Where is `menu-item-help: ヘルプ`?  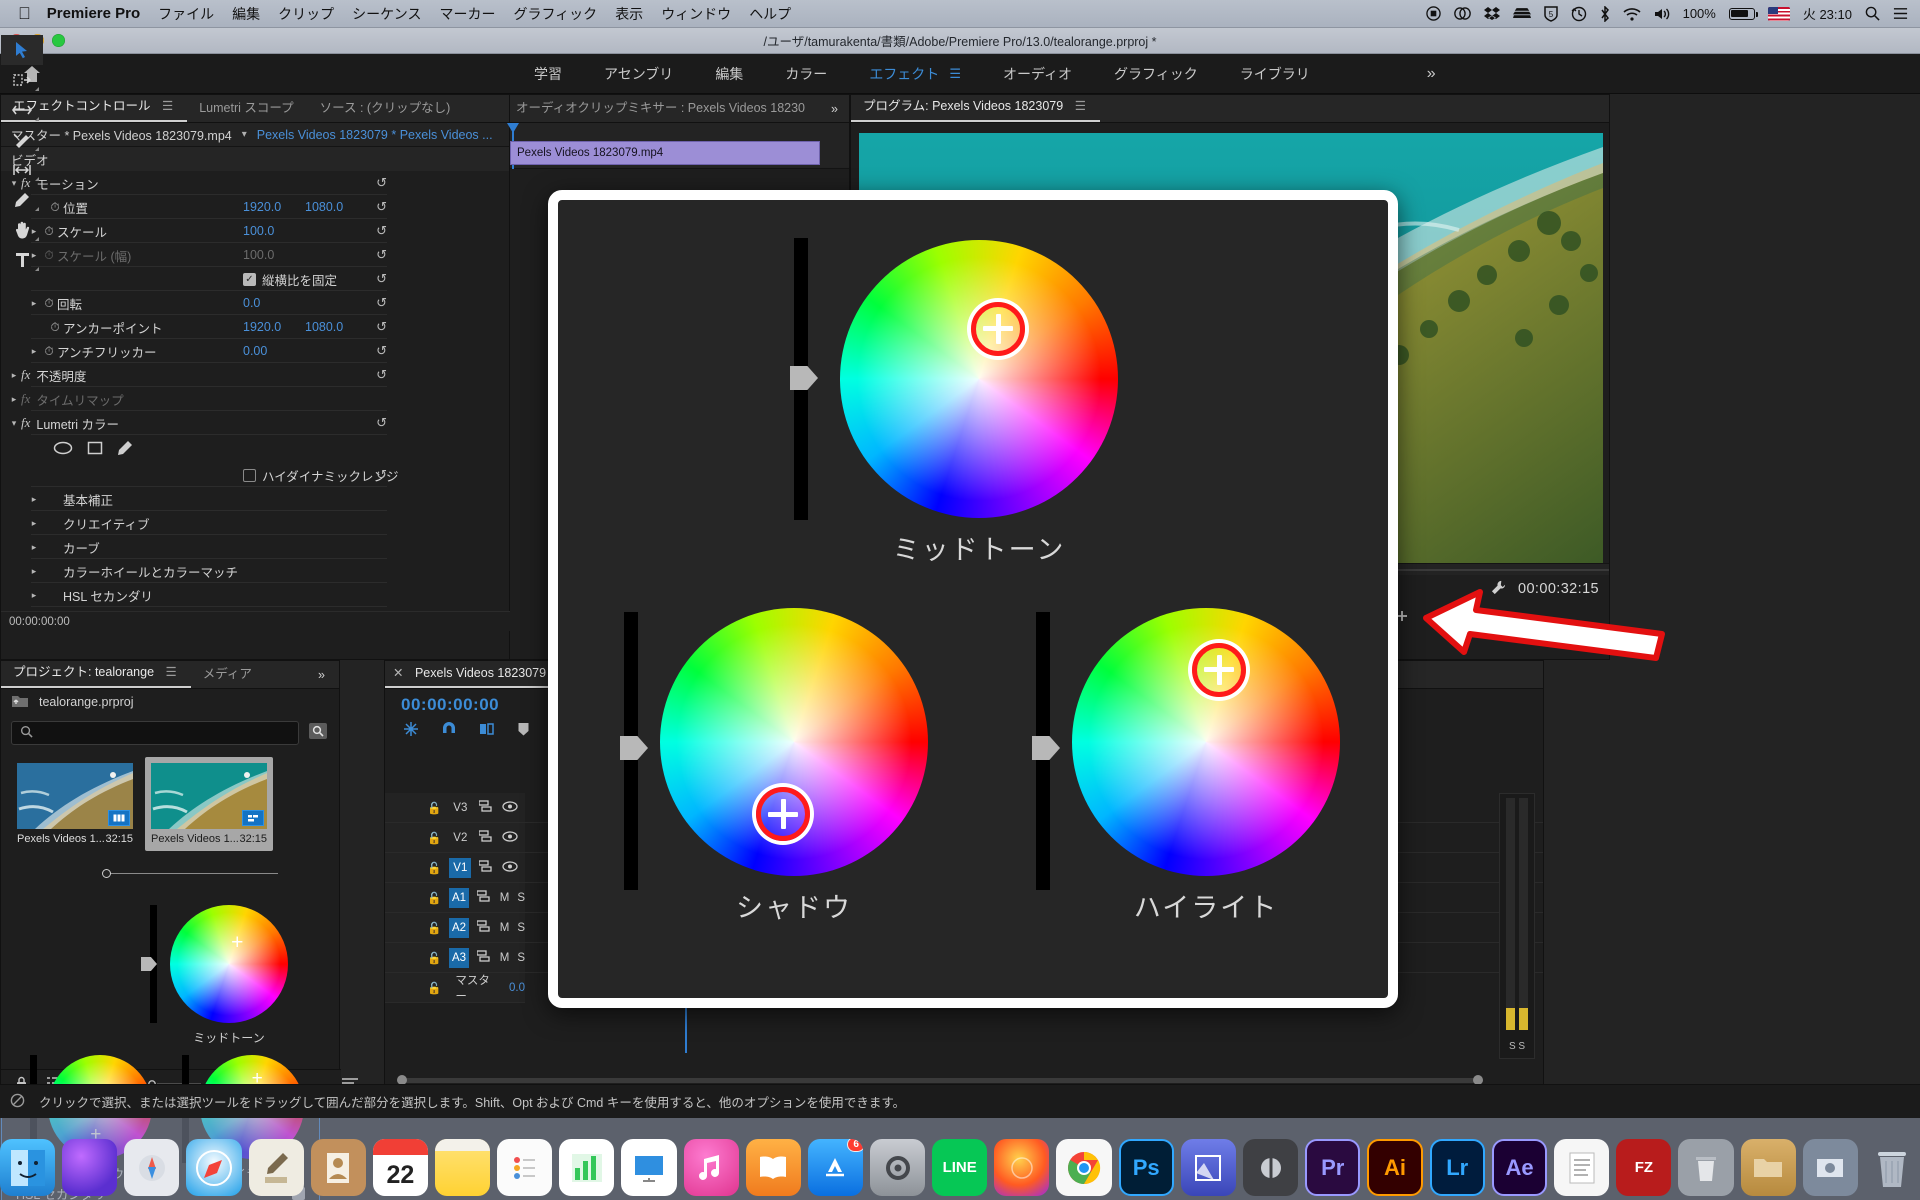 menu-item-help: ヘルプ is located at coordinates (770, 14).